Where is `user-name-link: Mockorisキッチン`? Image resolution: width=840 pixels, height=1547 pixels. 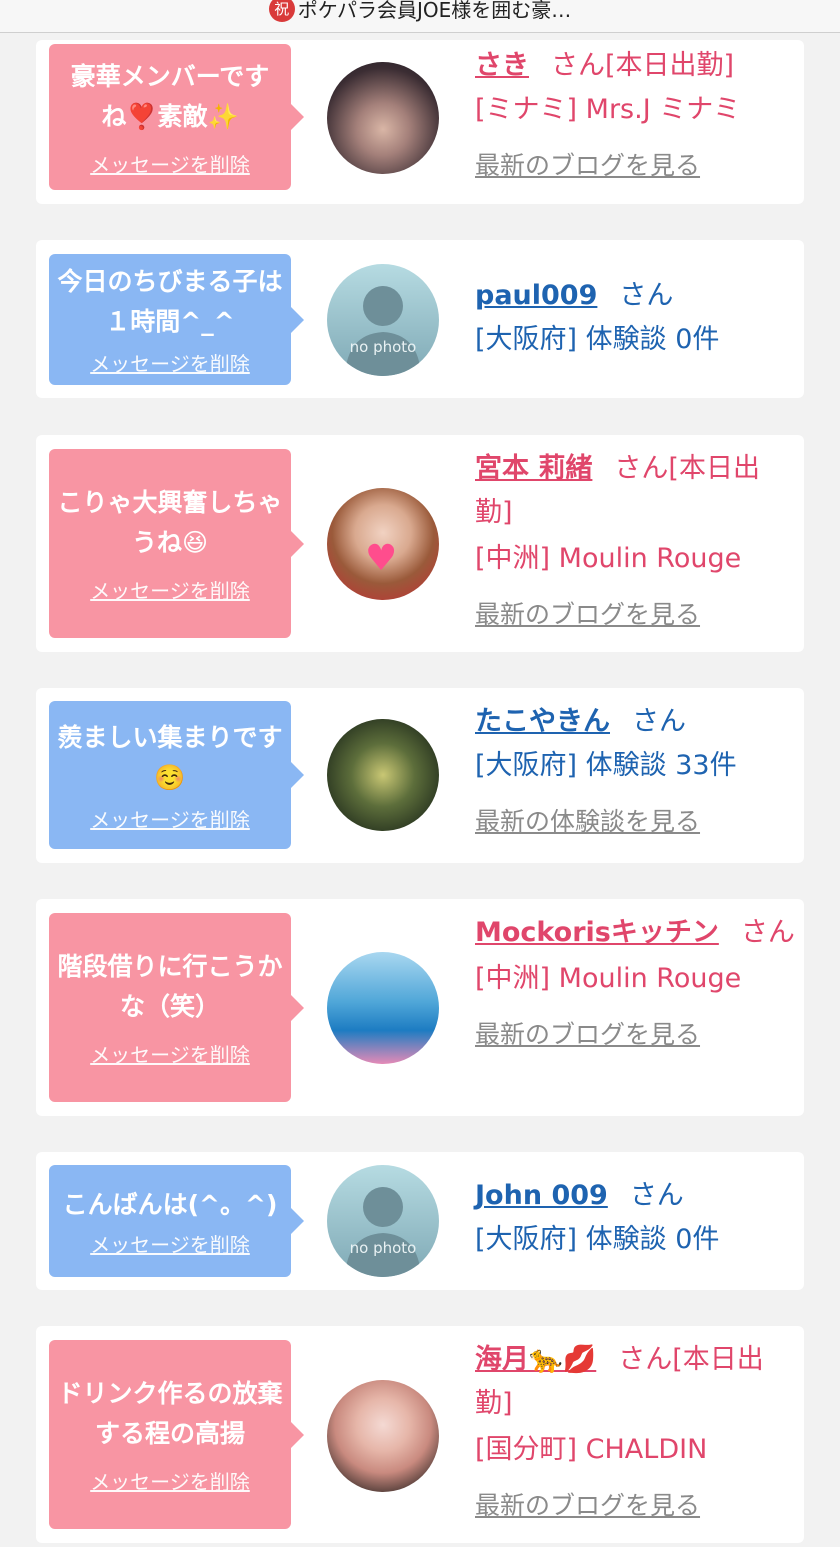
user-name-link: Mockorisキッチン is located at coordinates (597, 932).